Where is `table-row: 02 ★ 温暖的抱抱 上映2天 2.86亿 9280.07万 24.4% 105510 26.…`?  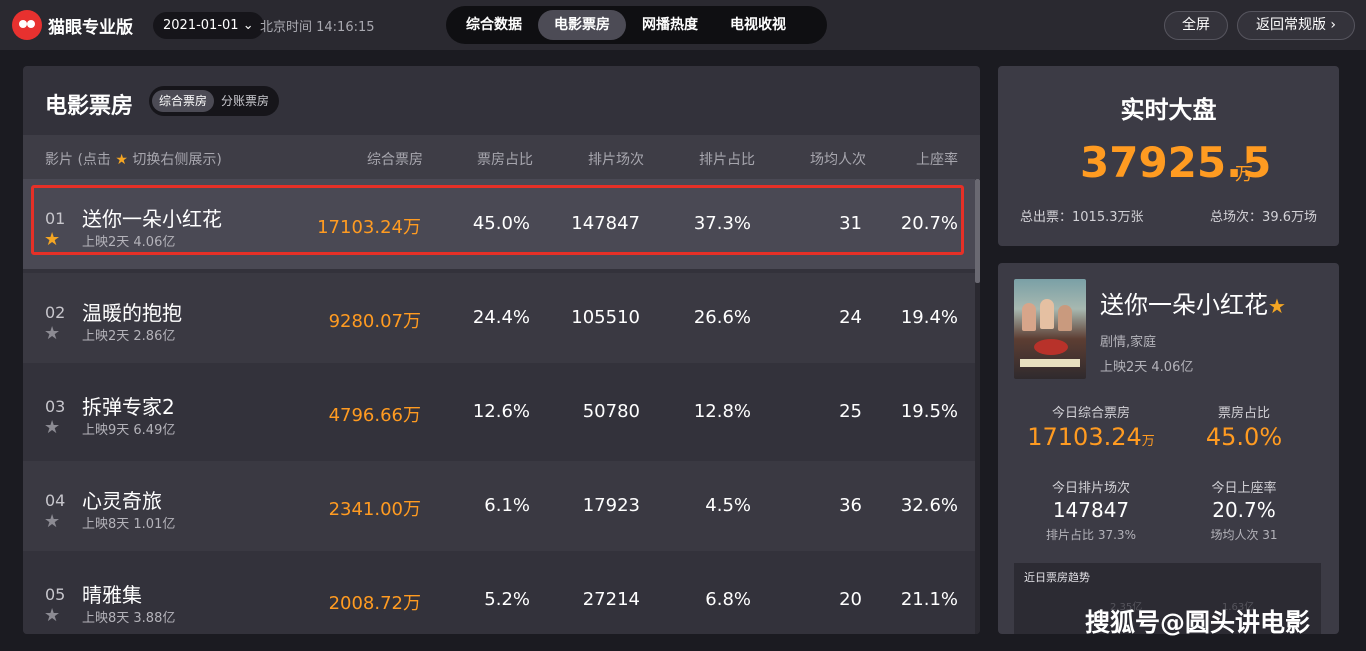
table-row: 02 ★ 温暖的抱抱 上映2天 2.86亿 9280.07万 24.4% 105510 26.… is located at coordinates (499, 318).